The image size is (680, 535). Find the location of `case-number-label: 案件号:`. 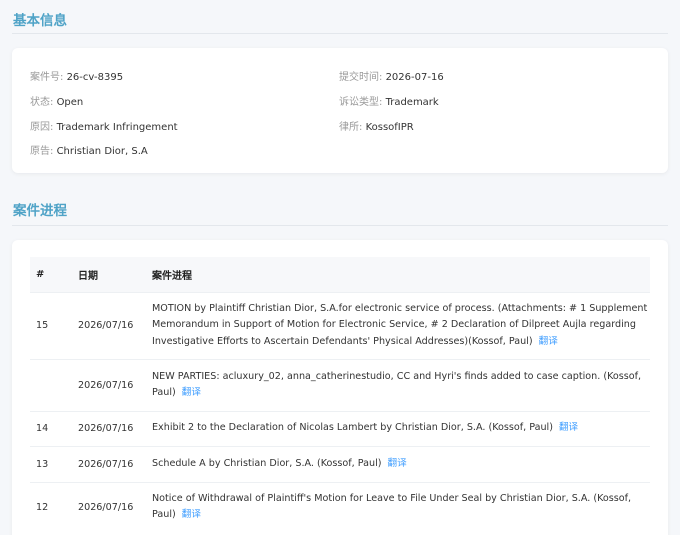

case-number-label: 案件号: is located at coordinates (47, 77).